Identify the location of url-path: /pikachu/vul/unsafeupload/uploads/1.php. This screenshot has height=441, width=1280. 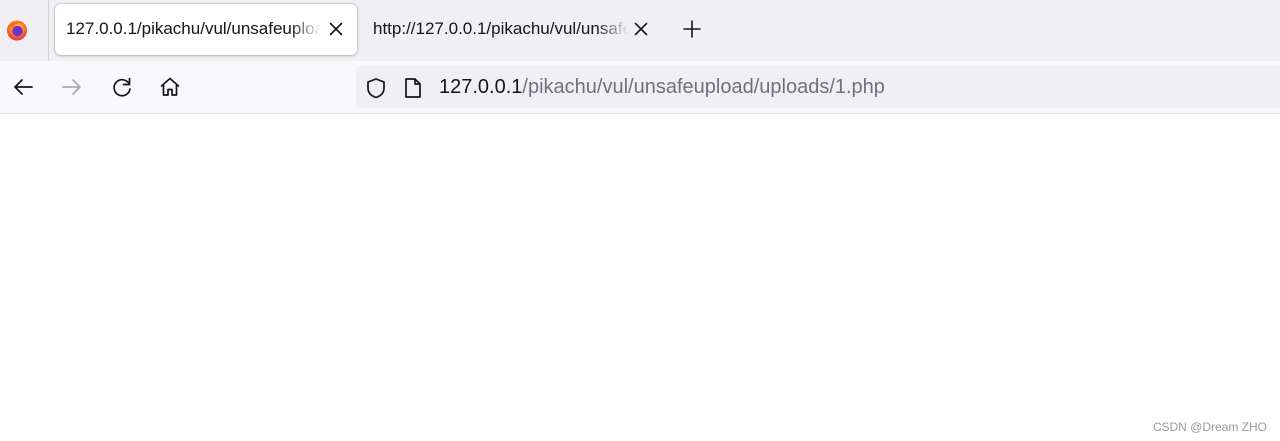
(703, 87).